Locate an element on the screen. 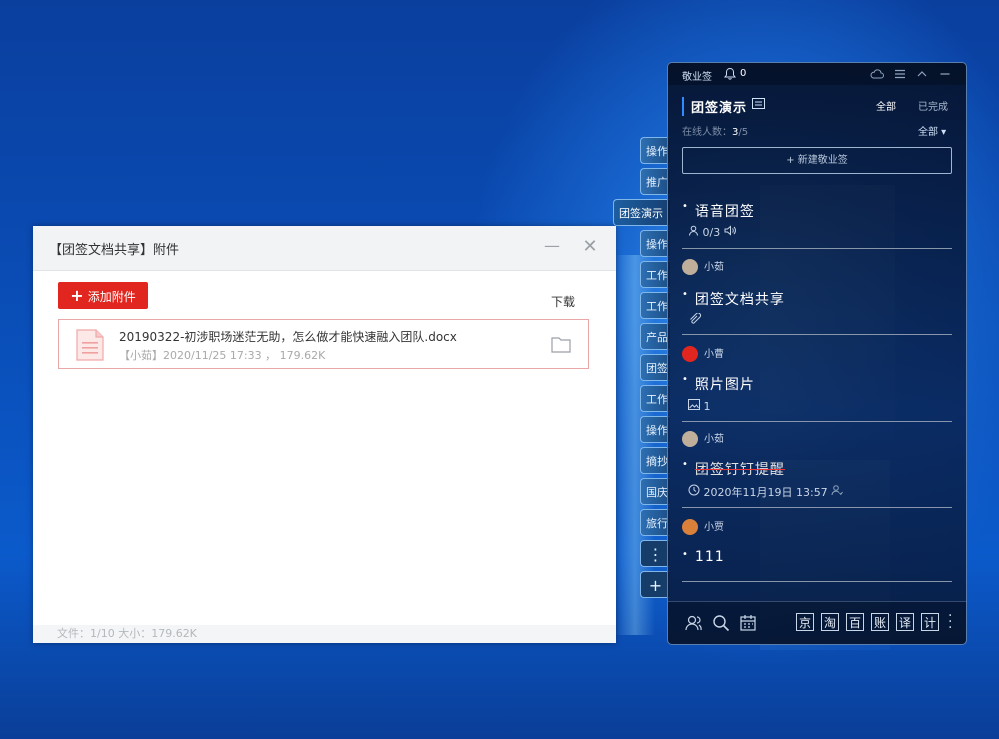  note-item: 小曹 • 照片图片 1 is located at coordinates (817, 382).